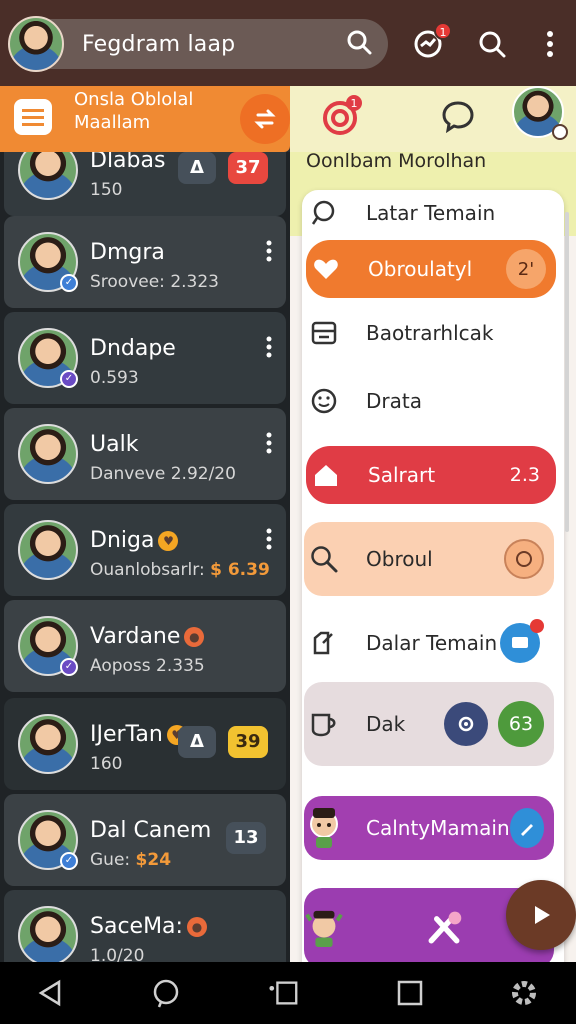  What do you see at coordinates (106, 190) in the screenshot?
I see `contact-subtitle: 150` at bounding box center [106, 190].